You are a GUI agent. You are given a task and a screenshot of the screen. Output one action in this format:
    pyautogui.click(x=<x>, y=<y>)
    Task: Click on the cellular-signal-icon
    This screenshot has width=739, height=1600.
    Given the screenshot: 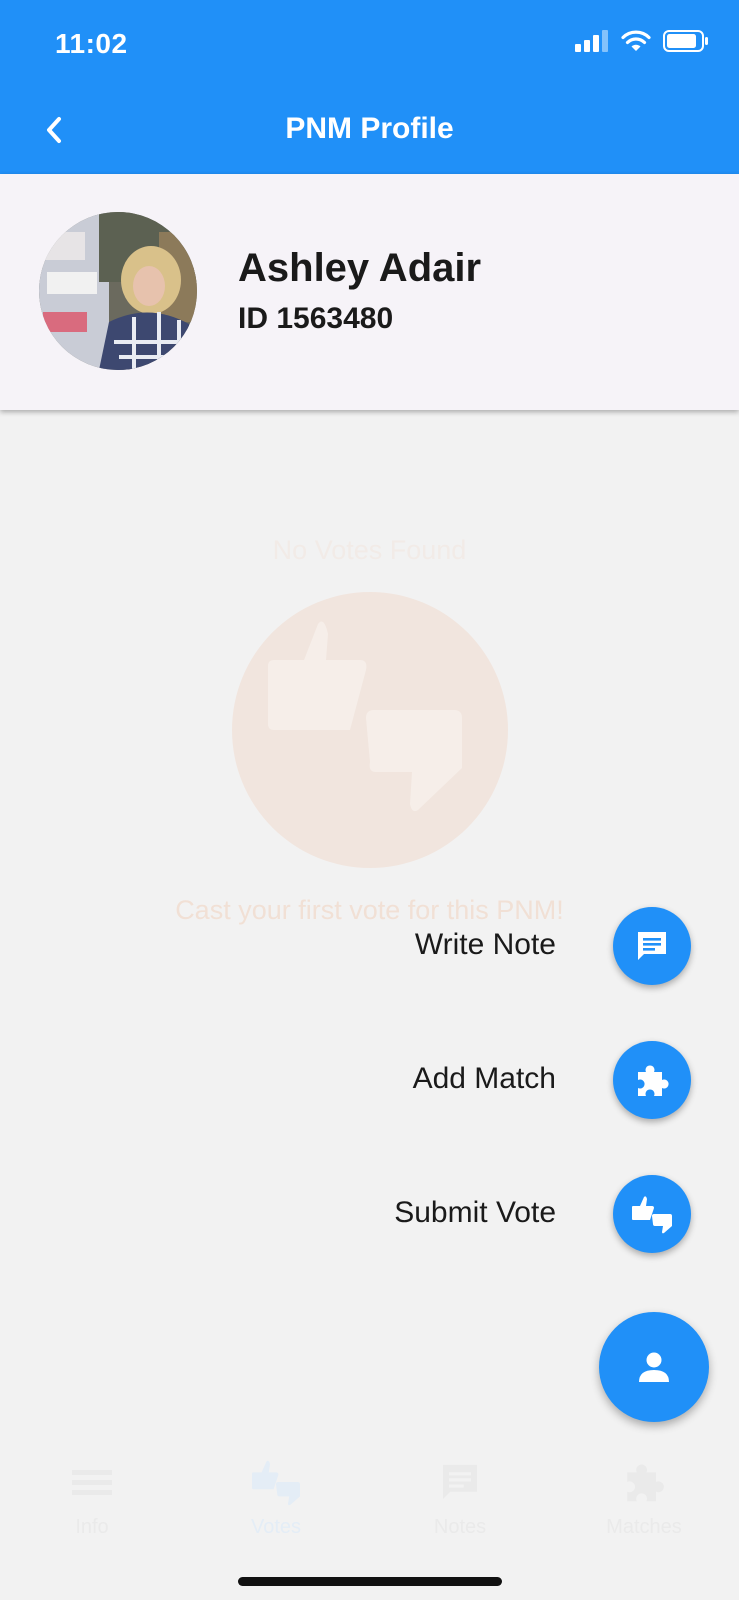 What is the action you would take?
    pyautogui.click(x=591, y=41)
    